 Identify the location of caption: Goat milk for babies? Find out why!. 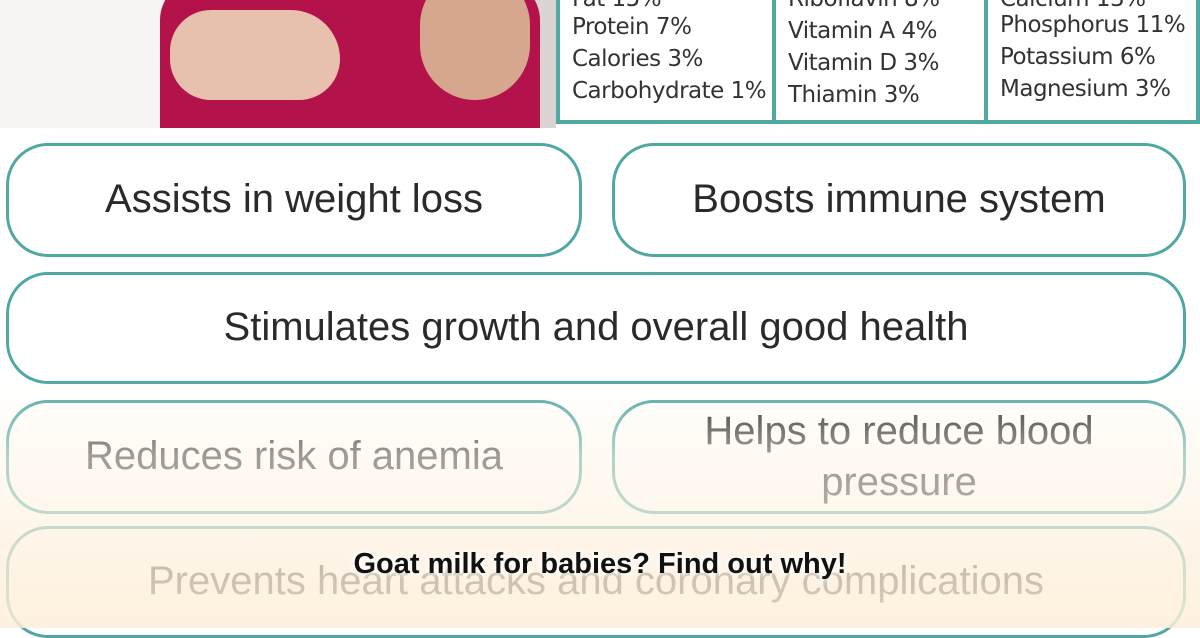
(600, 564).